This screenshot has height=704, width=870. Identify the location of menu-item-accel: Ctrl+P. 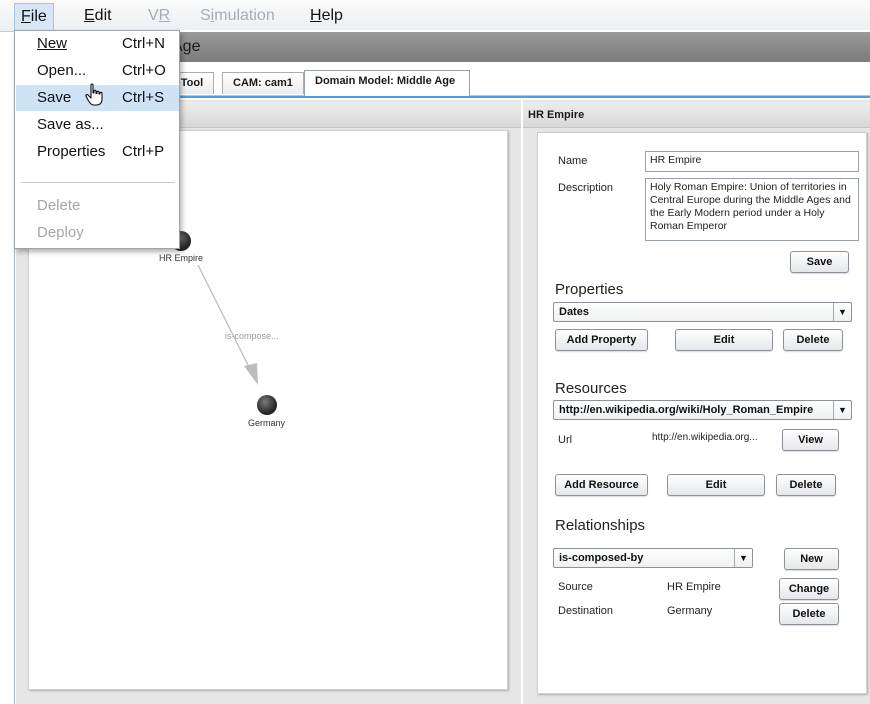
(143, 151).